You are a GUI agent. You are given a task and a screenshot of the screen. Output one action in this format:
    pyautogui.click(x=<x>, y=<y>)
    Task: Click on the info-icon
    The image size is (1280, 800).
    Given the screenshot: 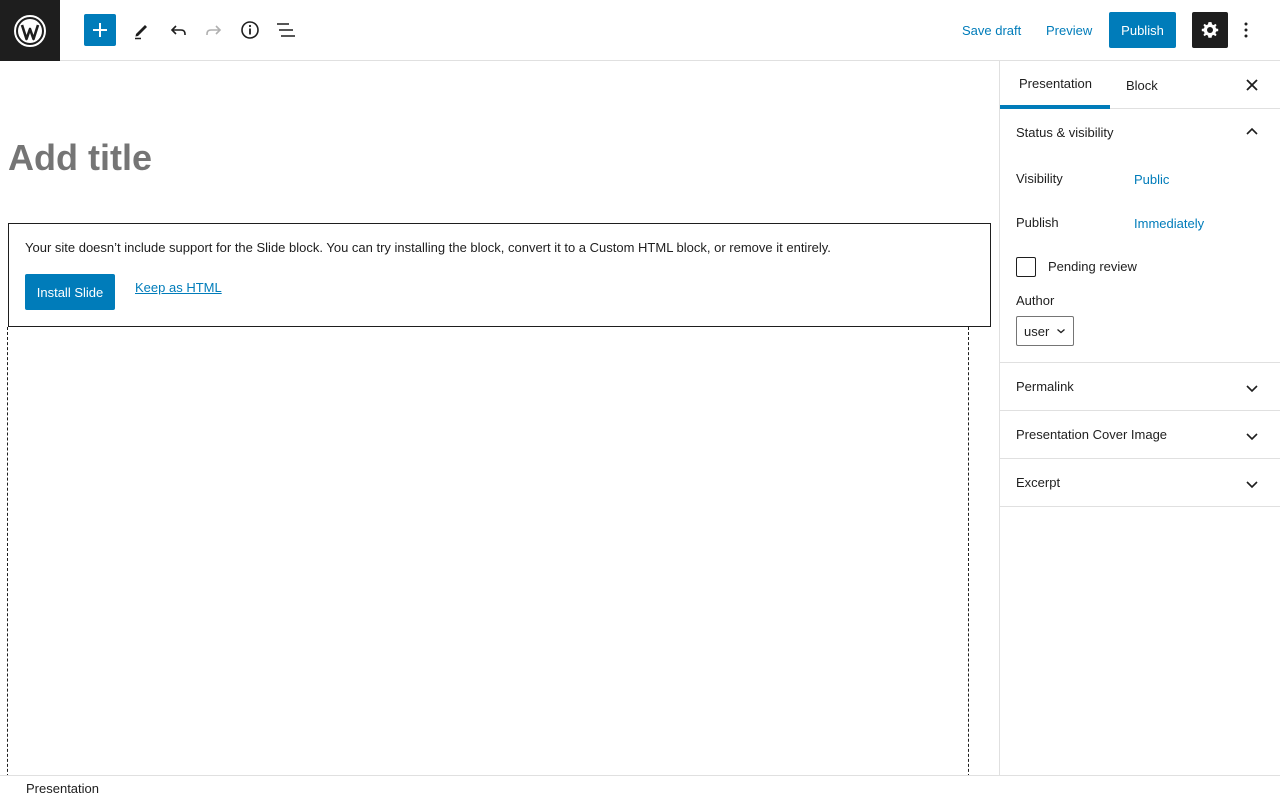 What is the action you would take?
    pyautogui.click(x=250, y=30)
    